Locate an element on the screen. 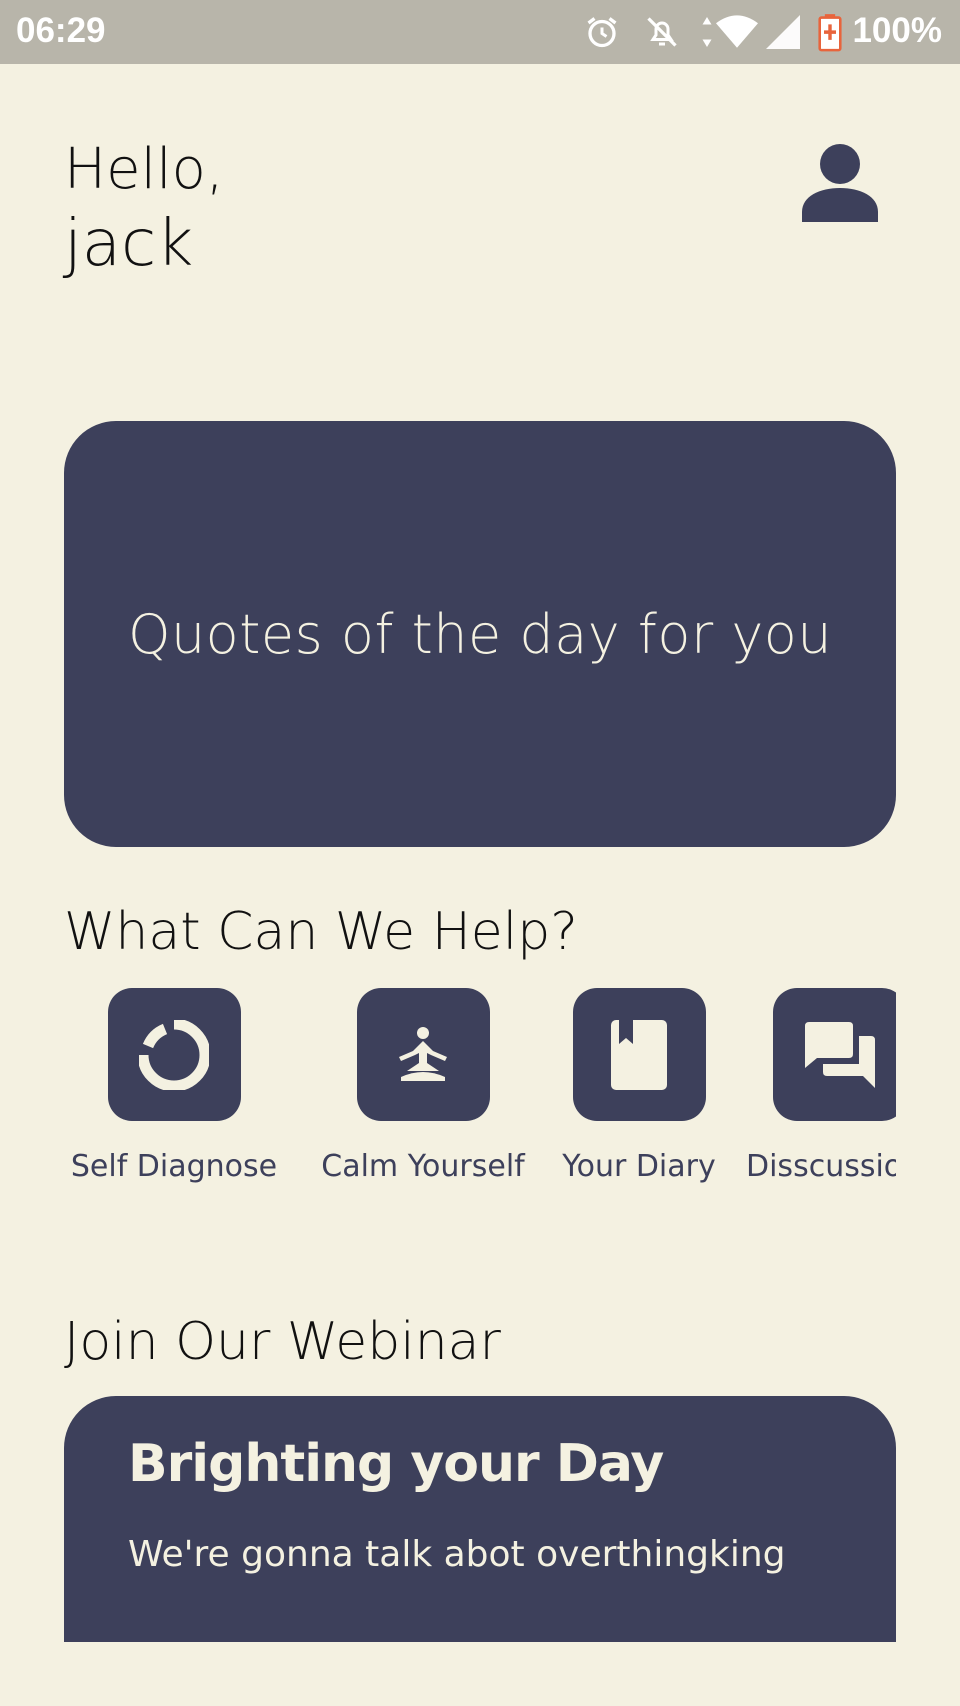 Image resolution: width=960 pixels, height=1706 pixels. donut-chart-icon is located at coordinates (174, 1054).